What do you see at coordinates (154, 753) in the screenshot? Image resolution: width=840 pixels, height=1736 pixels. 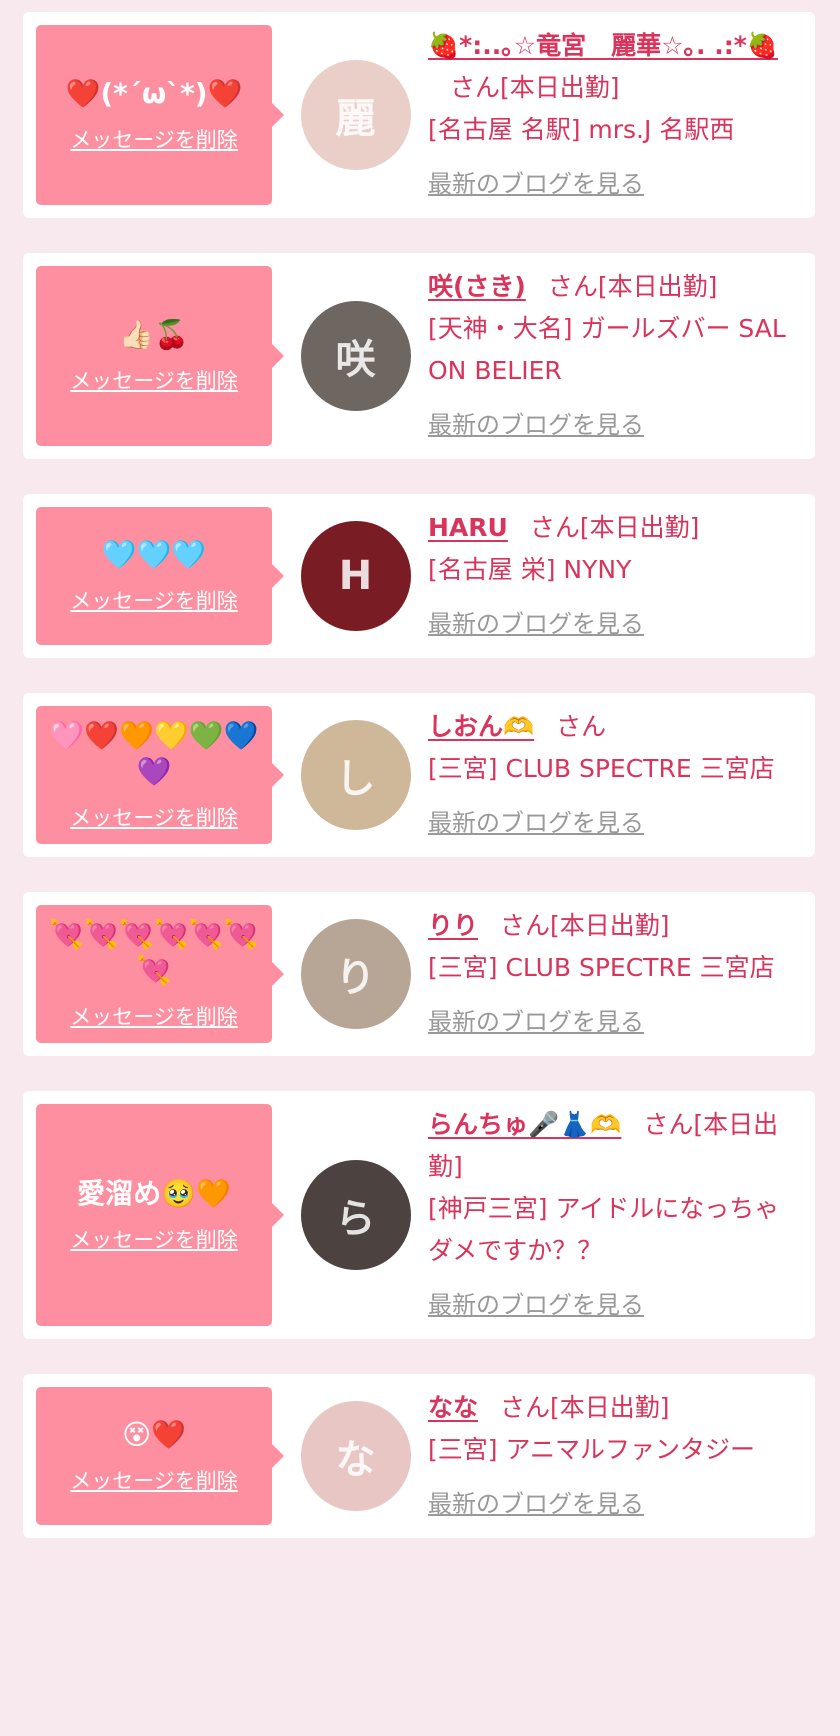 I see `message-text: 🩷❤️🧡💛💚💙💜` at bounding box center [154, 753].